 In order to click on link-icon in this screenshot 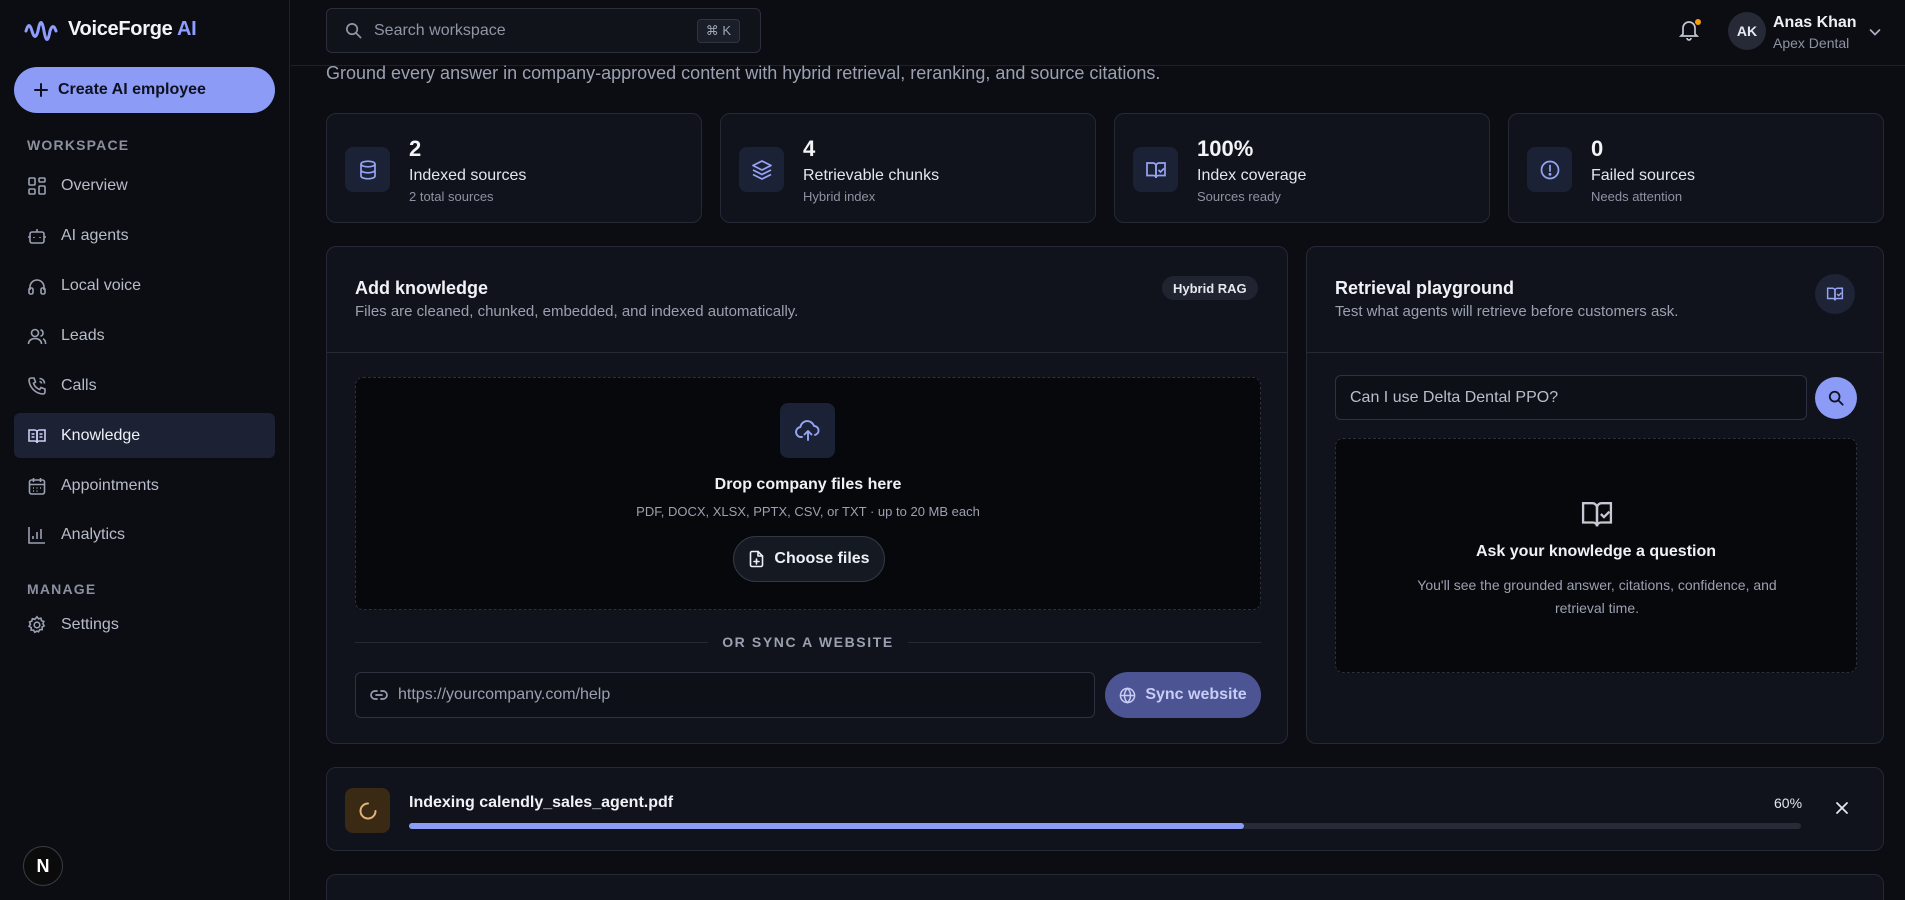, I will do `click(379, 695)`.